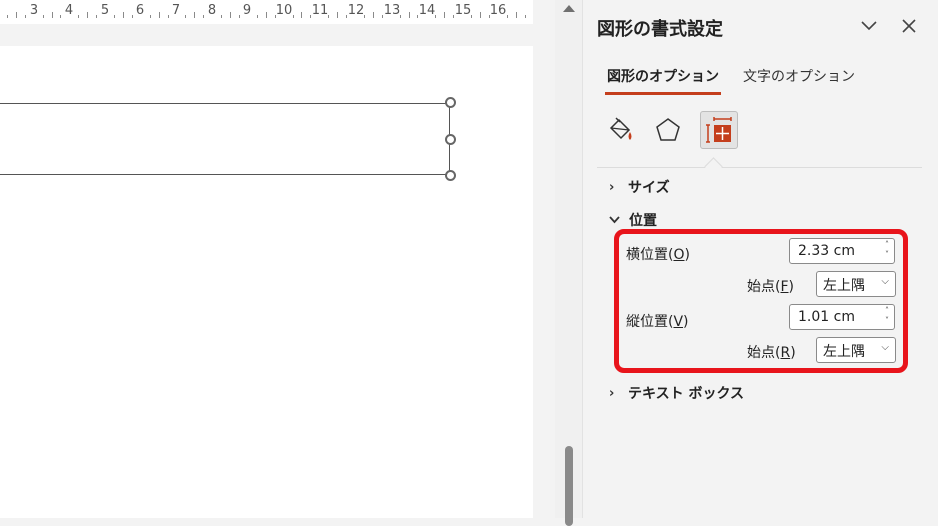 The image size is (938, 526). Describe the element at coordinates (658, 255) in the screenshot. I see `horizontal-position-label: 横位置(O)` at that location.